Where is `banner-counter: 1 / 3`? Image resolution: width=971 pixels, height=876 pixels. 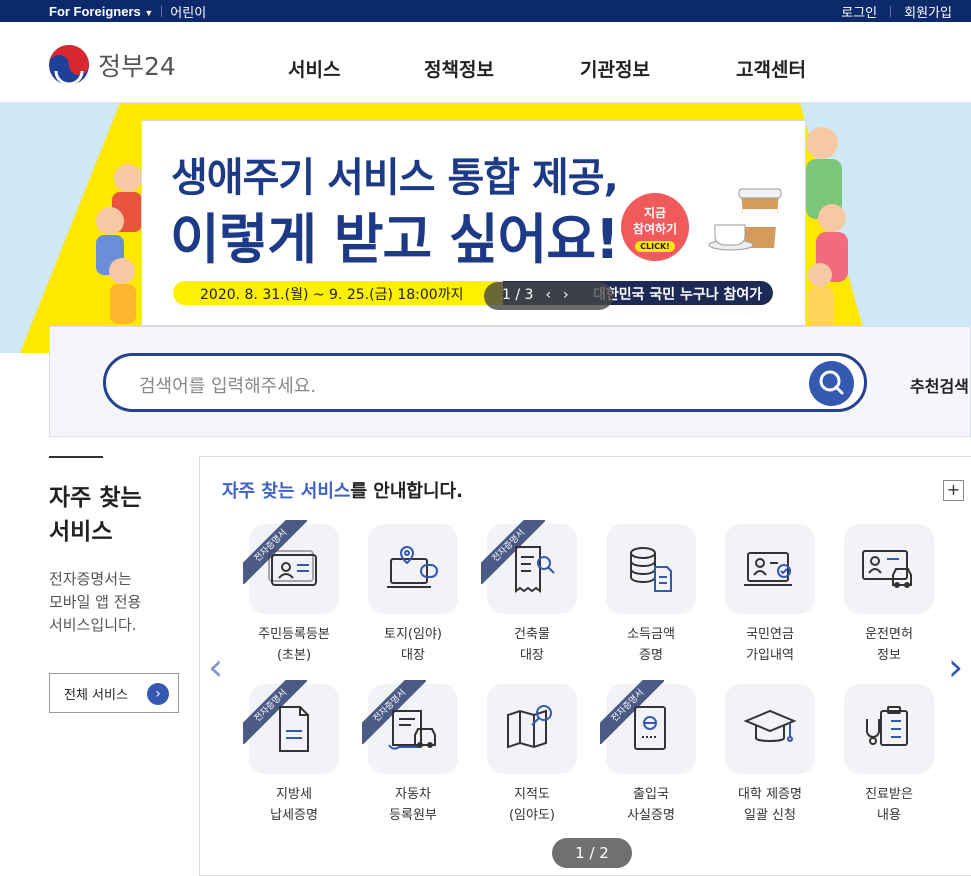 banner-counter: 1 / 3 is located at coordinates (518, 295).